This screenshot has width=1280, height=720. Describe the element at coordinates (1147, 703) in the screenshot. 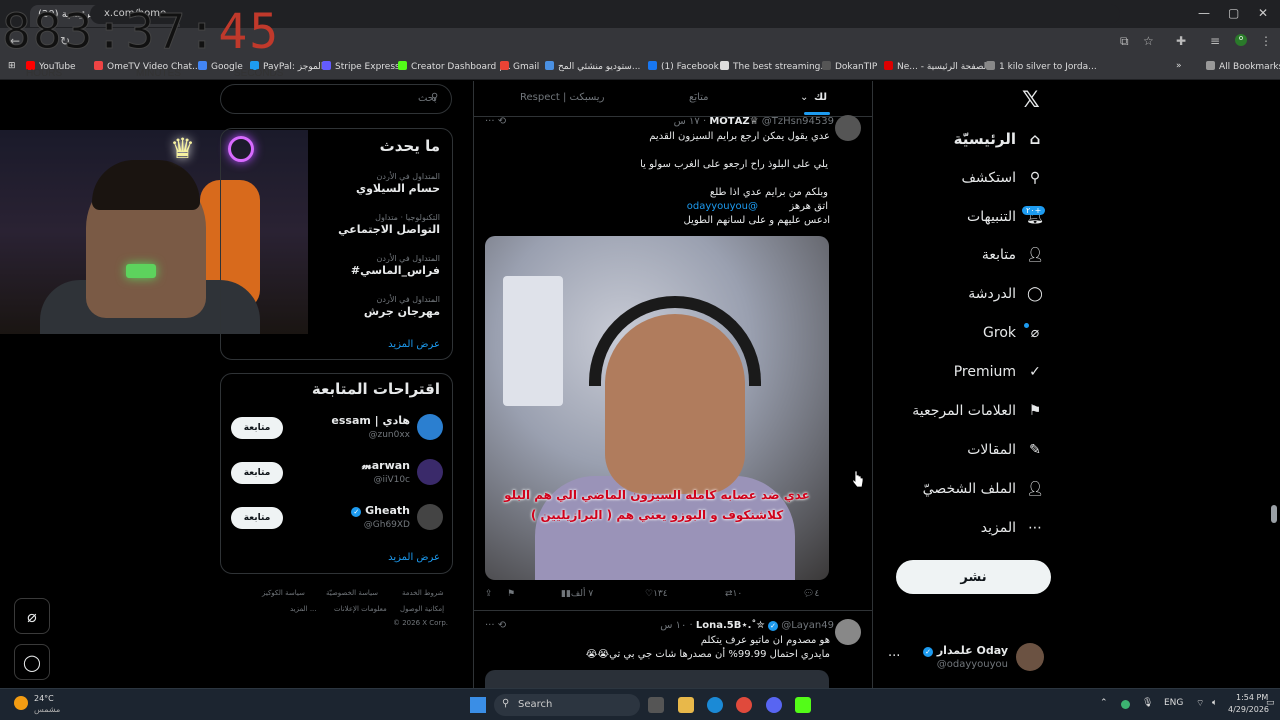

I see `microphone-icon: 🎙︎` at that location.